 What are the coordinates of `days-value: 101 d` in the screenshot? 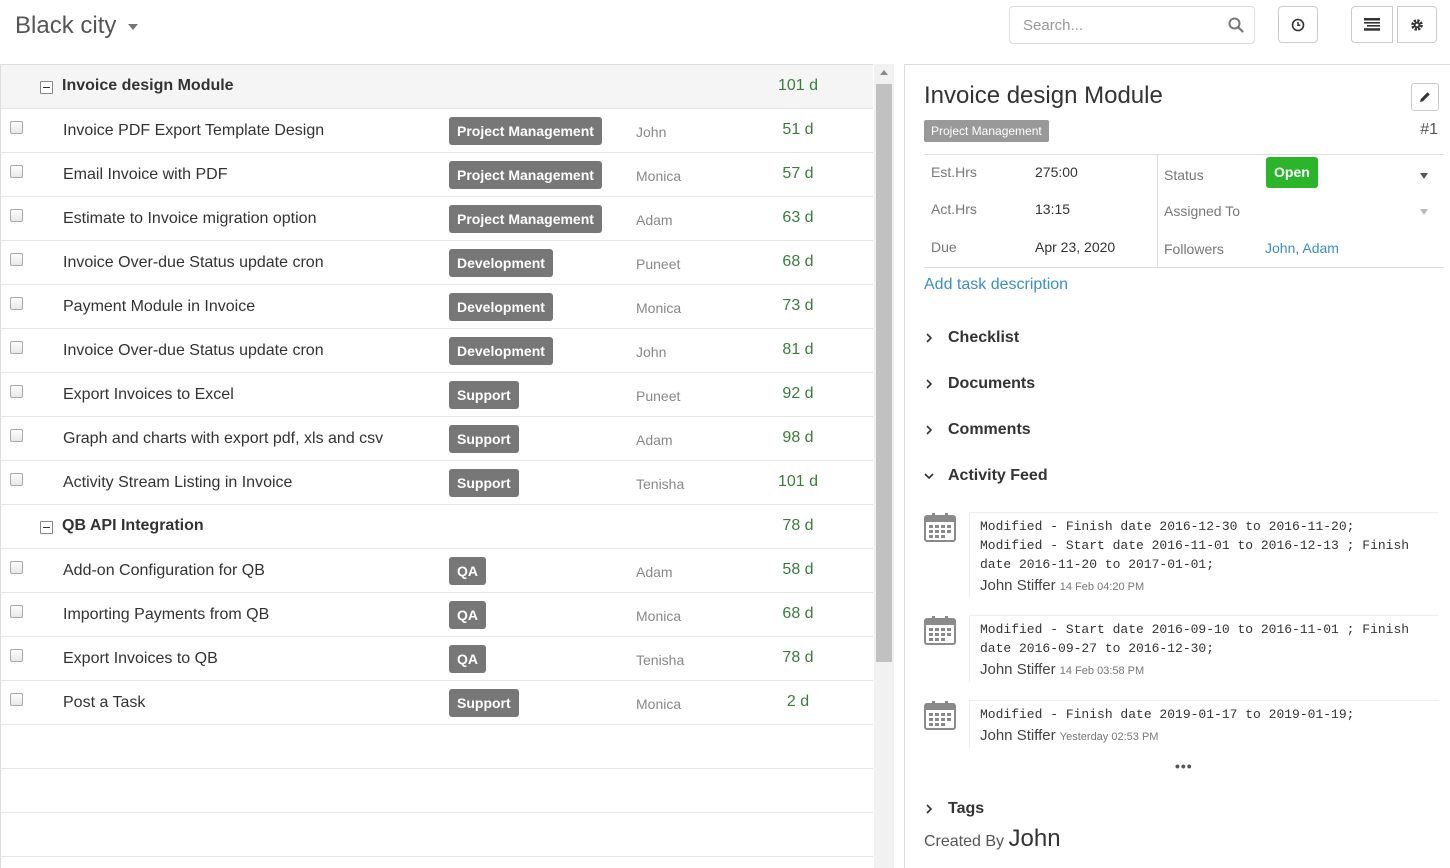 It's located at (798, 85).